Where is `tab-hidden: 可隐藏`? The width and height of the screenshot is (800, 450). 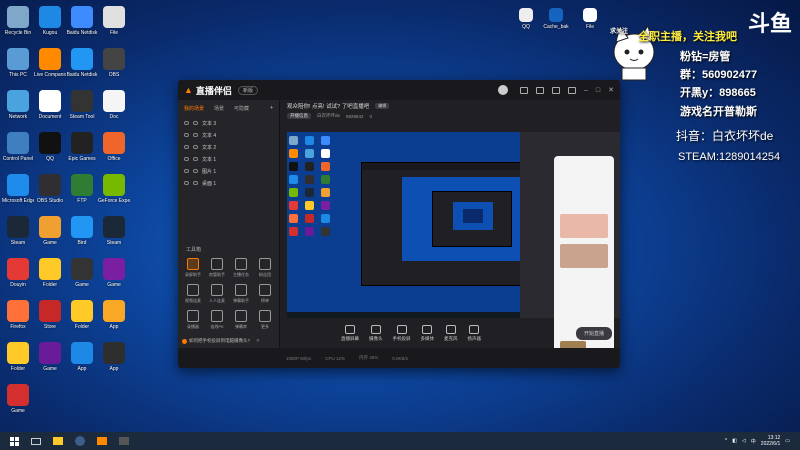 tab-hidden: 可隐藏 is located at coordinates (241, 108).